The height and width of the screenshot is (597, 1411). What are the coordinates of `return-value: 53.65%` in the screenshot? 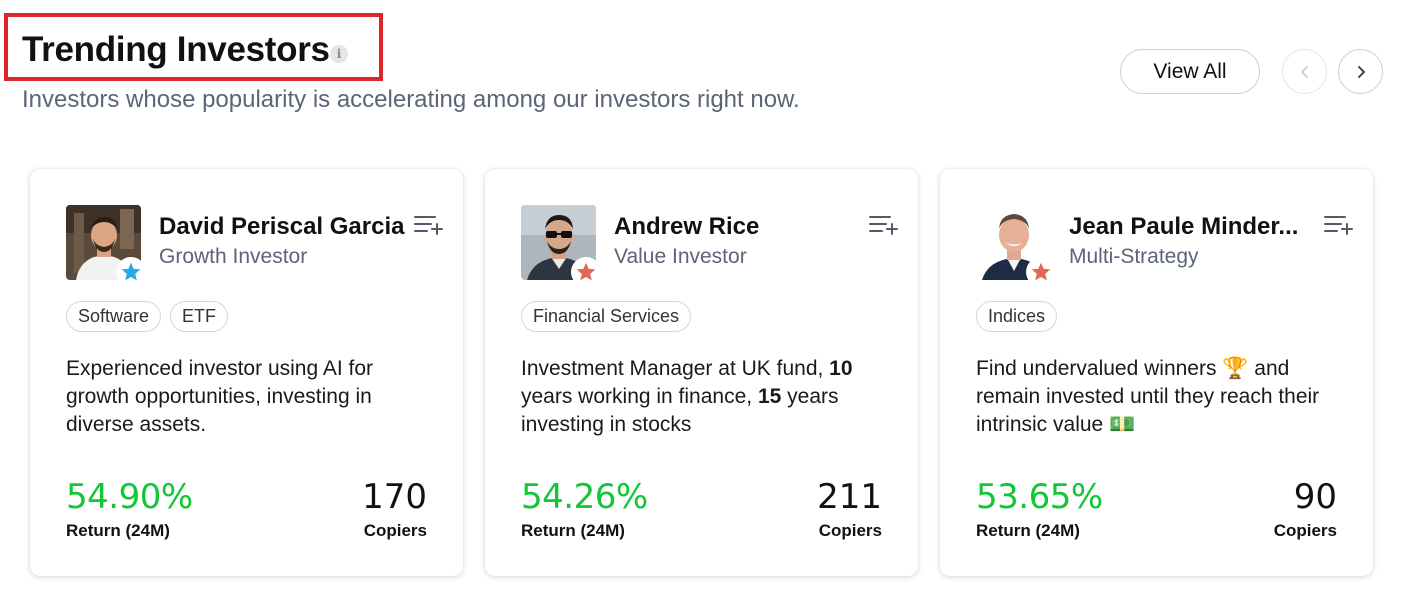 It's located at (1039, 497).